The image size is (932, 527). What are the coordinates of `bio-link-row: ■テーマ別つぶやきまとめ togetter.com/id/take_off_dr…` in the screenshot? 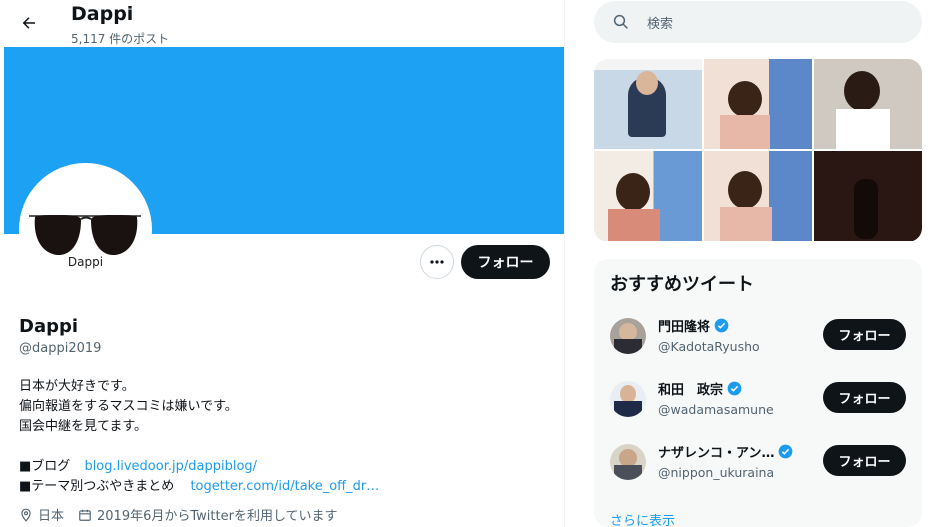 It's located at (199, 484).